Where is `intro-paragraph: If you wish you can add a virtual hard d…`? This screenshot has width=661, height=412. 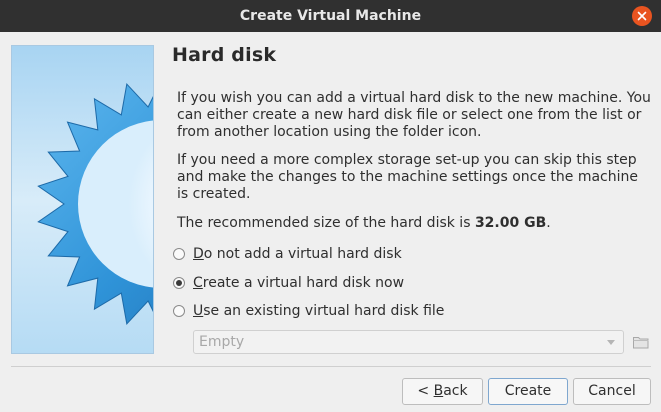
intro-paragraph: If you wish you can add a virtual hard d… is located at coordinates (414, 115).